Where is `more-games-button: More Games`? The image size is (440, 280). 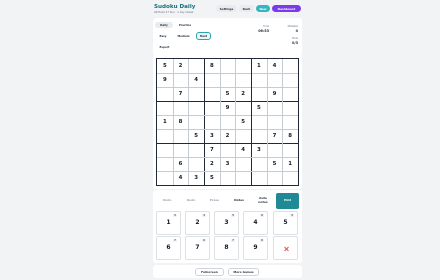
more-games-button: More Games is located at coordinates (243, 272).